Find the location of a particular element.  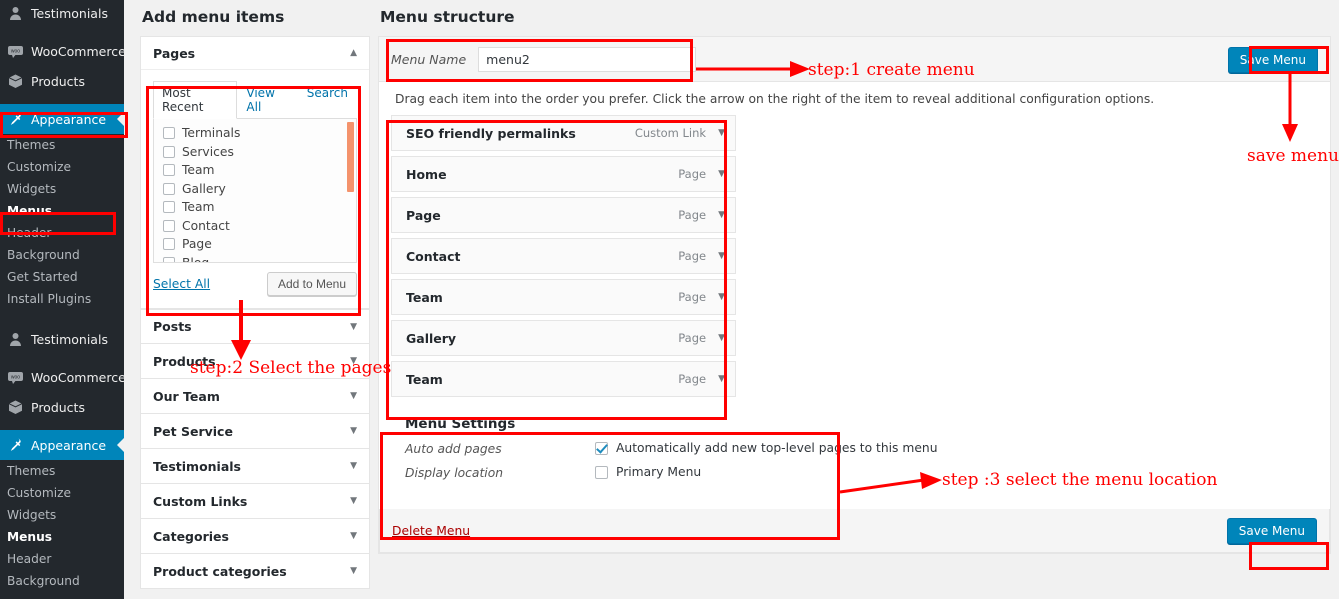

list-item: Blog is located at coordinates (259, 258).